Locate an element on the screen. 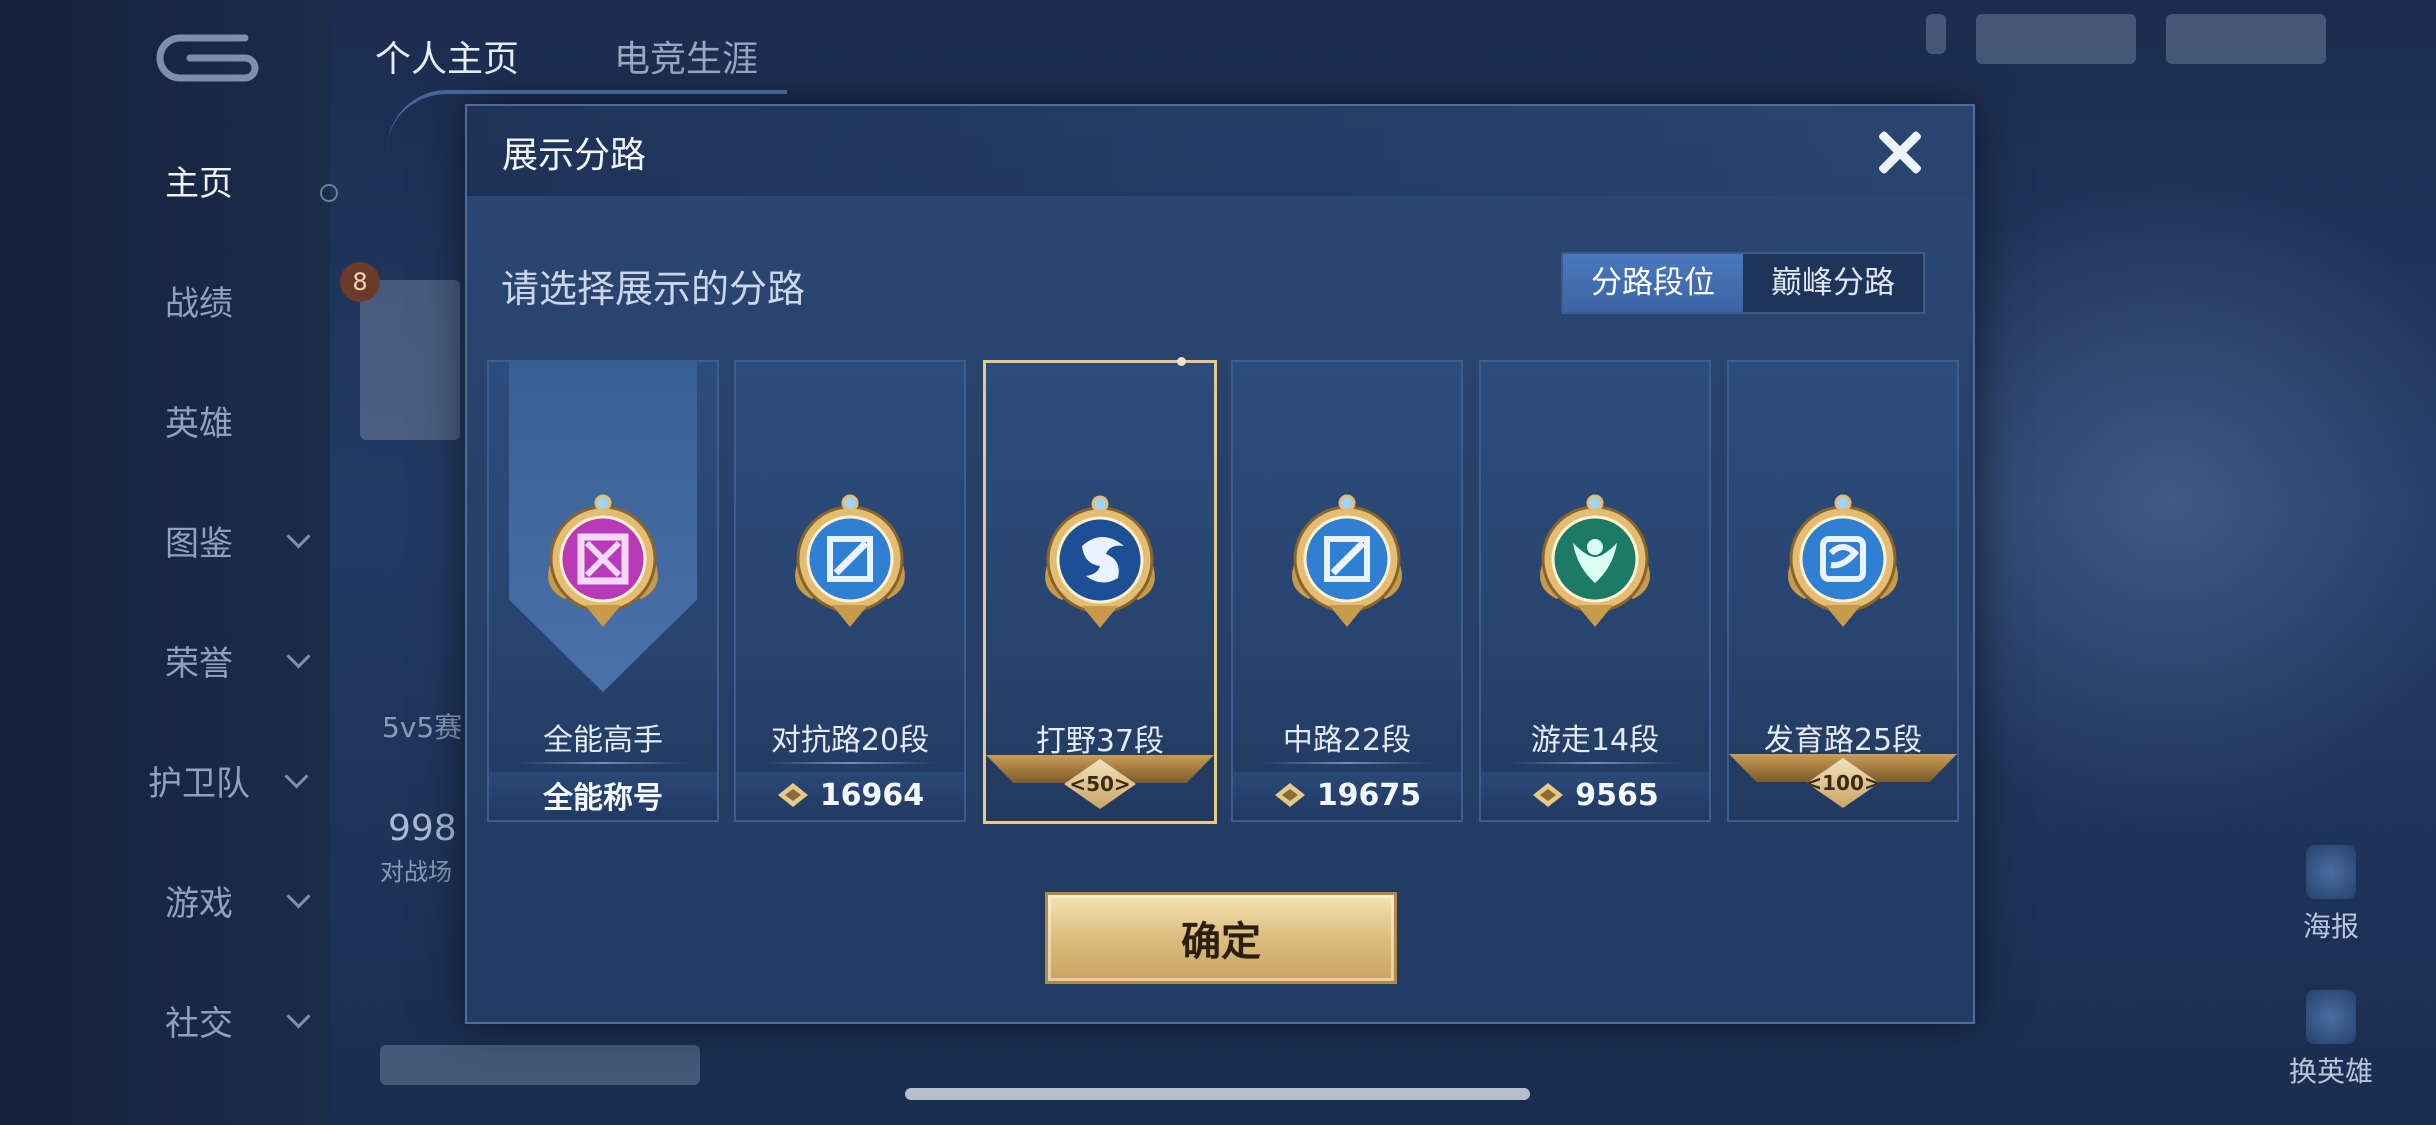  sidebar-item-label: 护卫队 is located at coordinates (199, 783).